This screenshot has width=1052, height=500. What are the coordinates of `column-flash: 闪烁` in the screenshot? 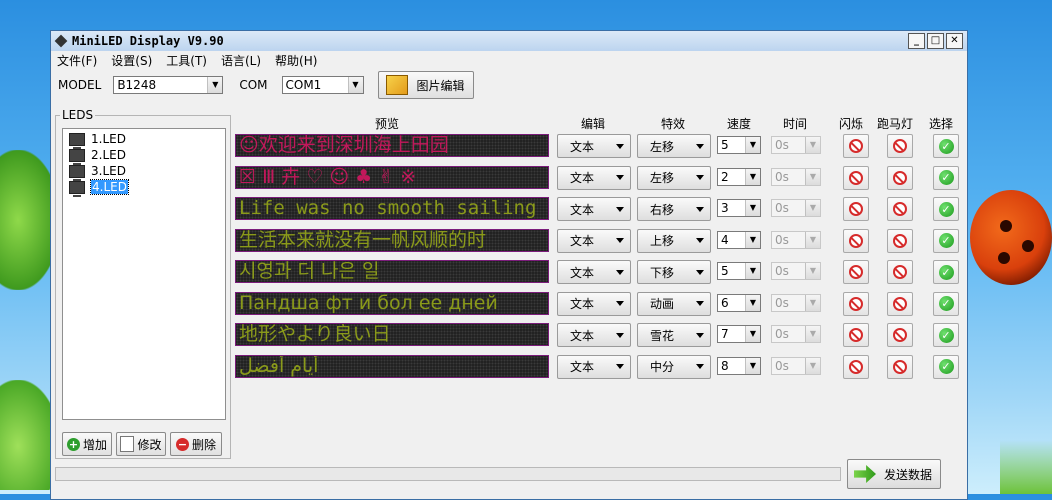 It's located at (851, 124).